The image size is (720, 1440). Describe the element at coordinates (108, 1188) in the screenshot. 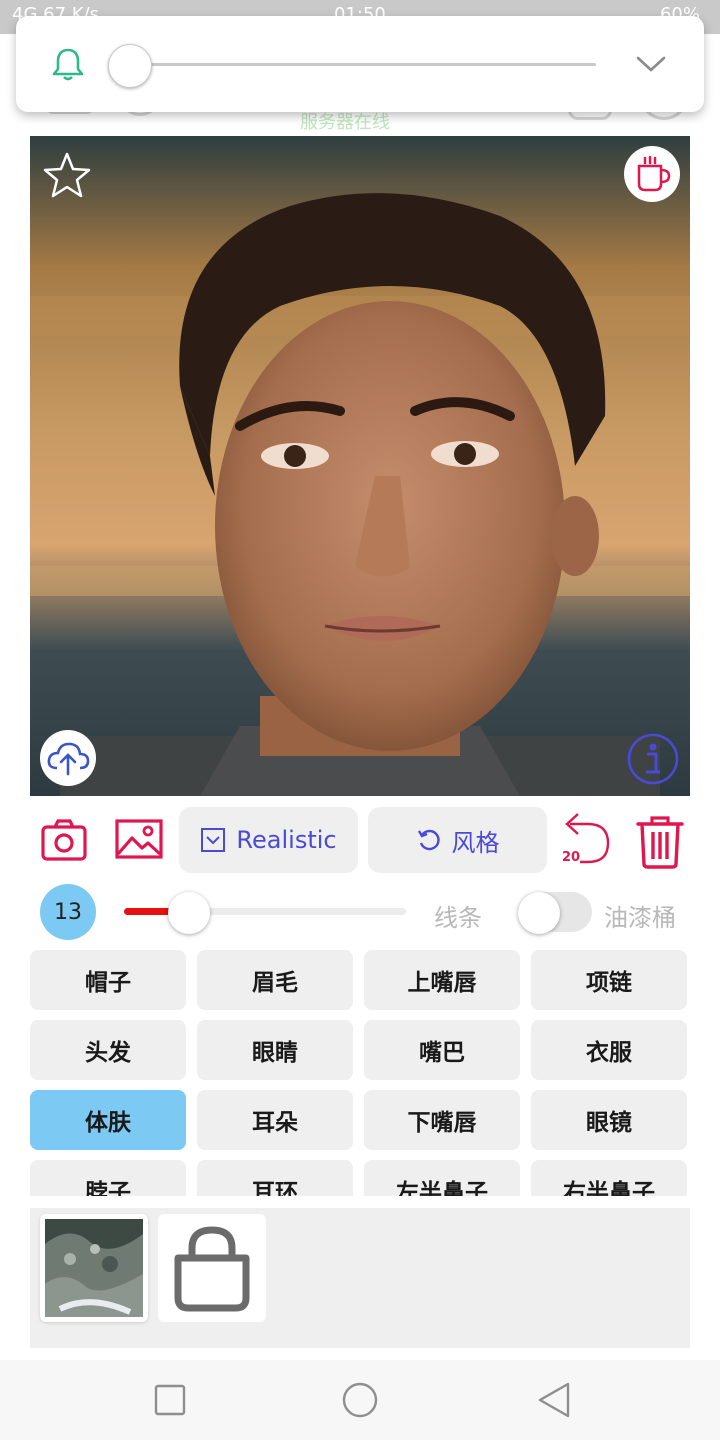

I see `category-label: 脖子` at that location.